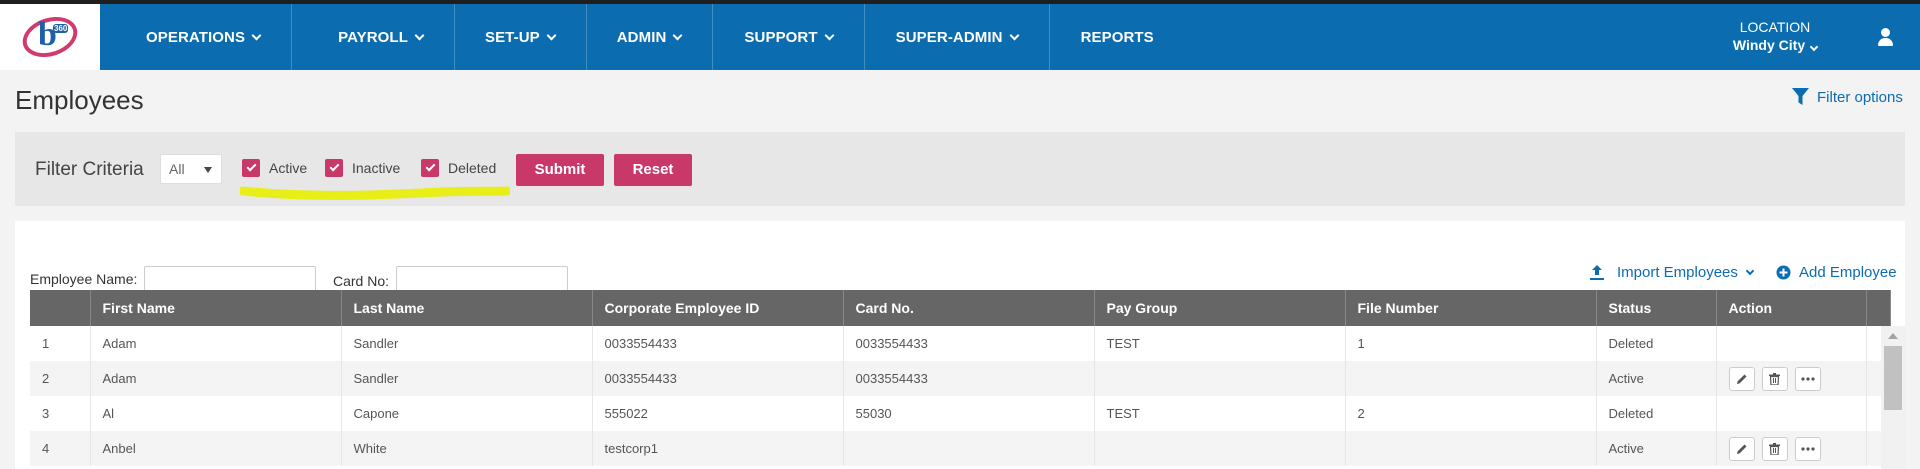 The height and width of the screenshot is (469, 1920). Describe the element at coordinates (1677, 272) in the screenshot. I see `import-employees-label: Import Employees` at that location.